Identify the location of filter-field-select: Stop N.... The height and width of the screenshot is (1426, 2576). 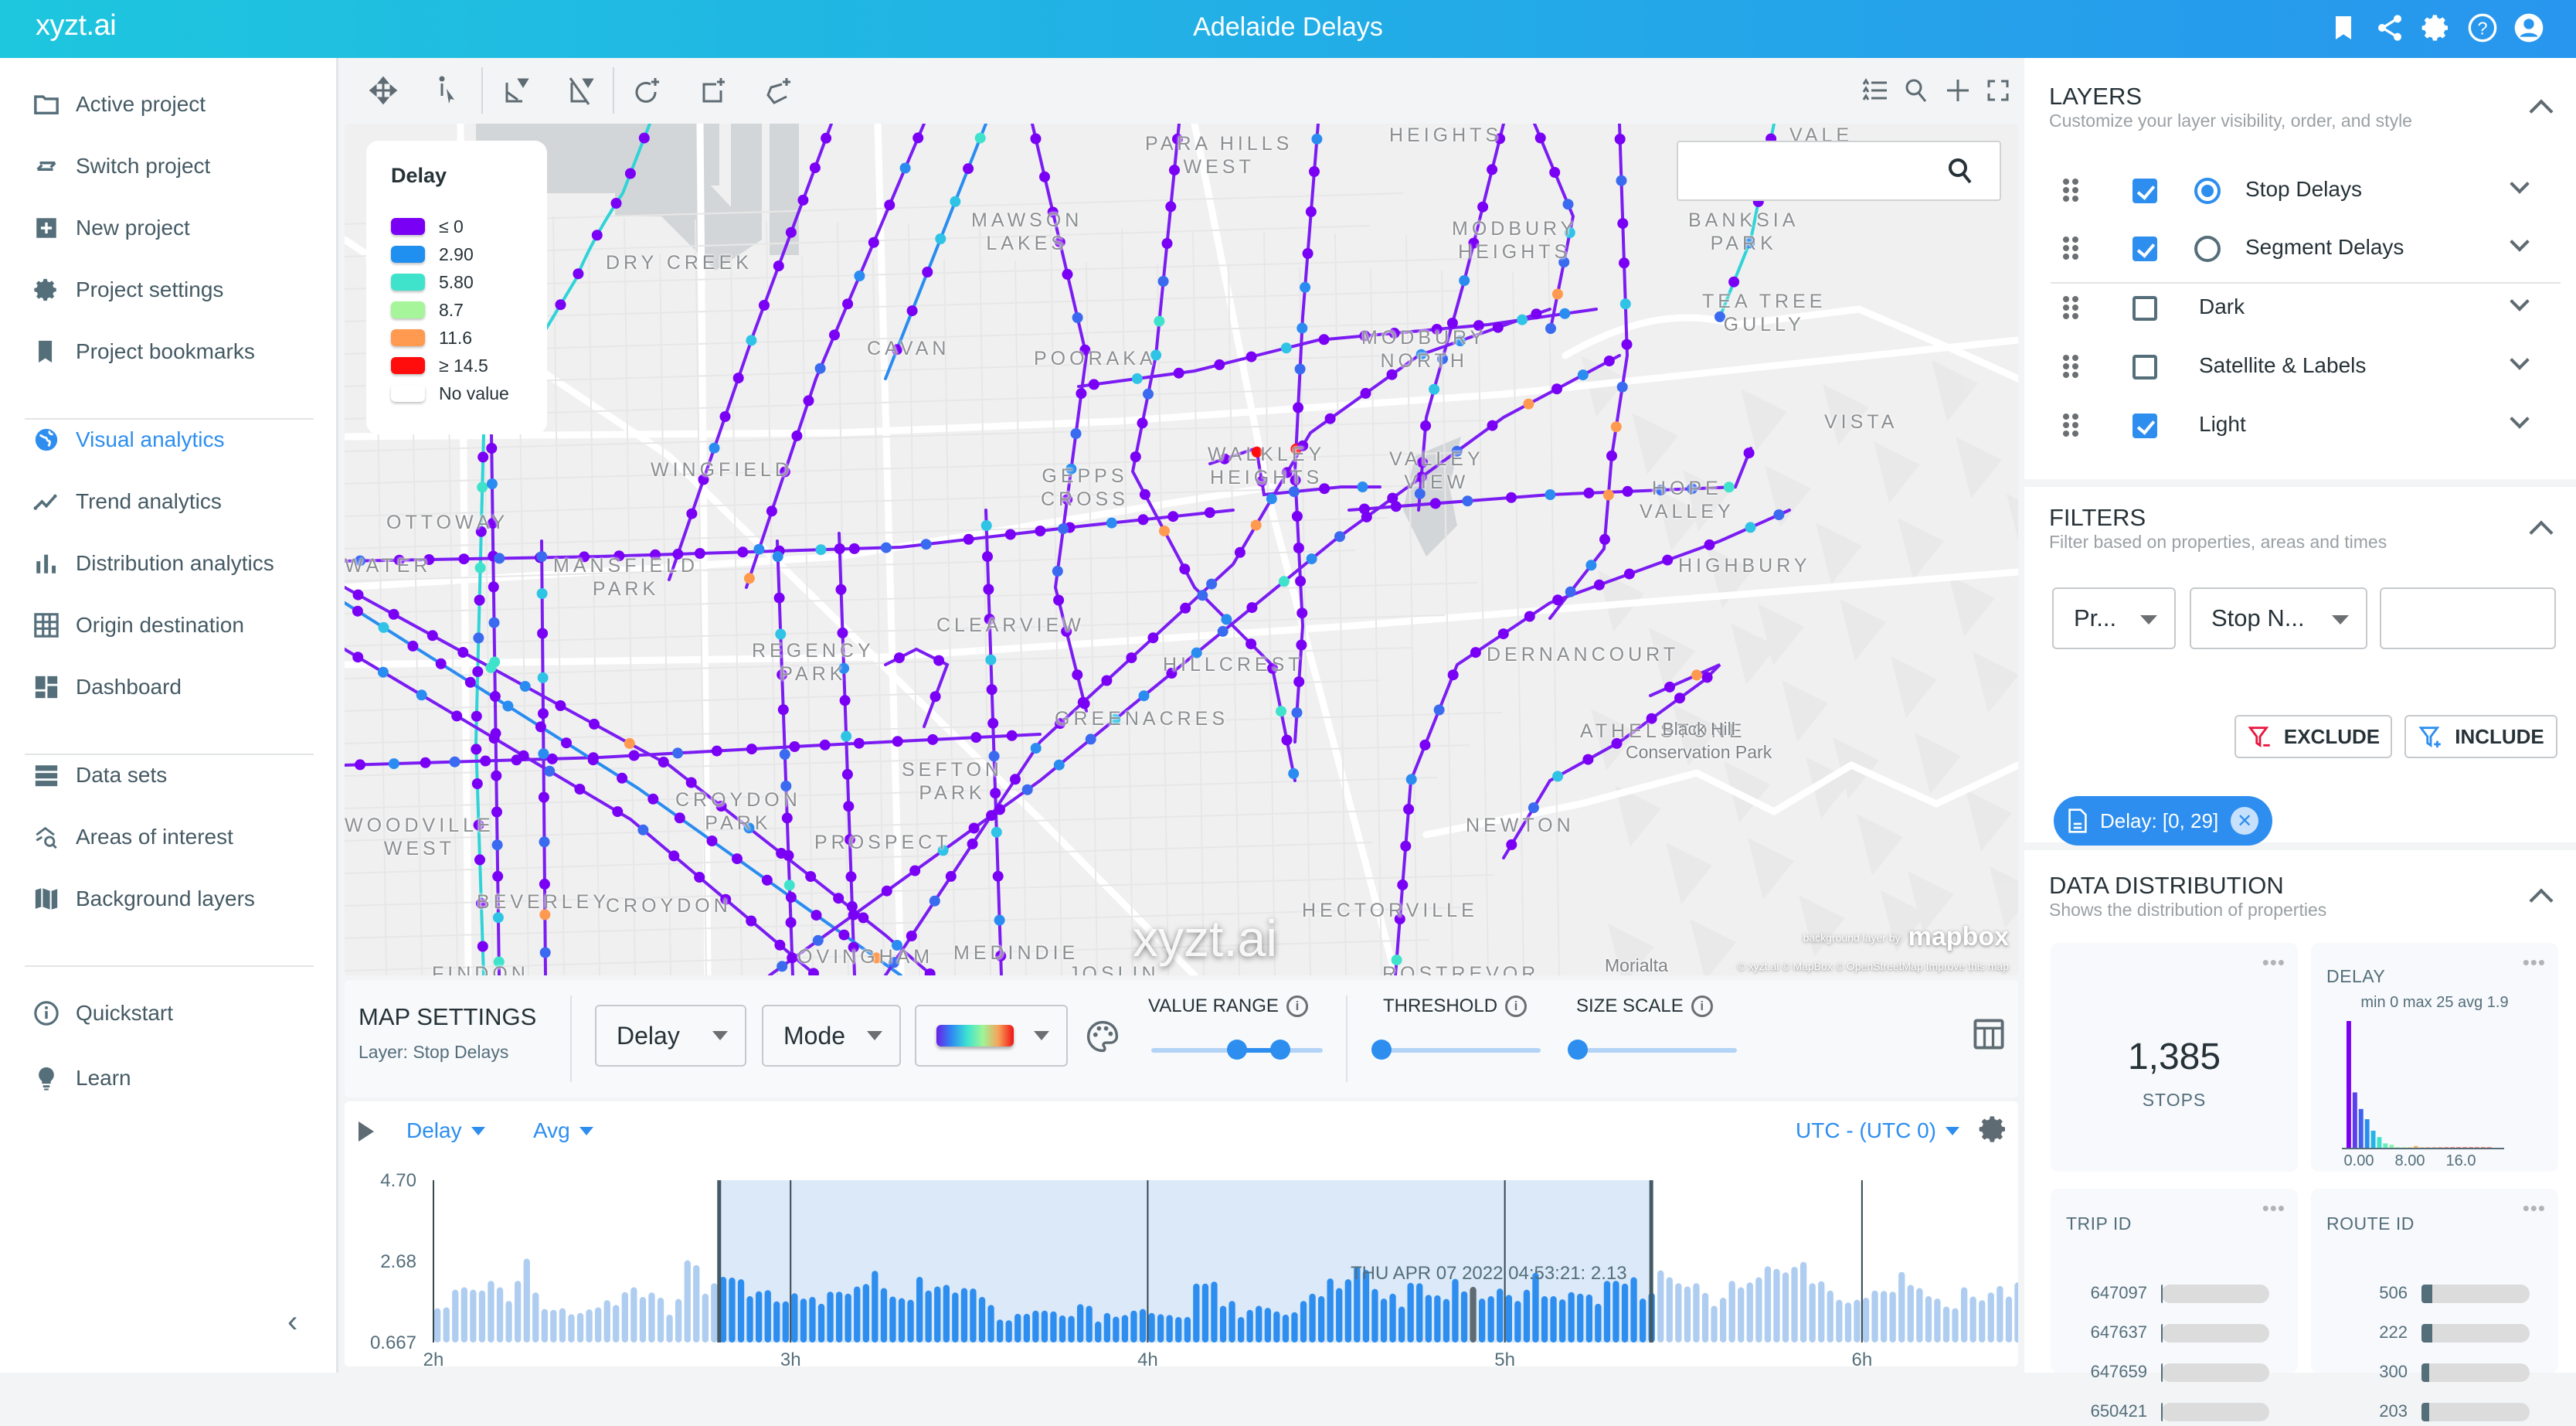
(2278, 618).